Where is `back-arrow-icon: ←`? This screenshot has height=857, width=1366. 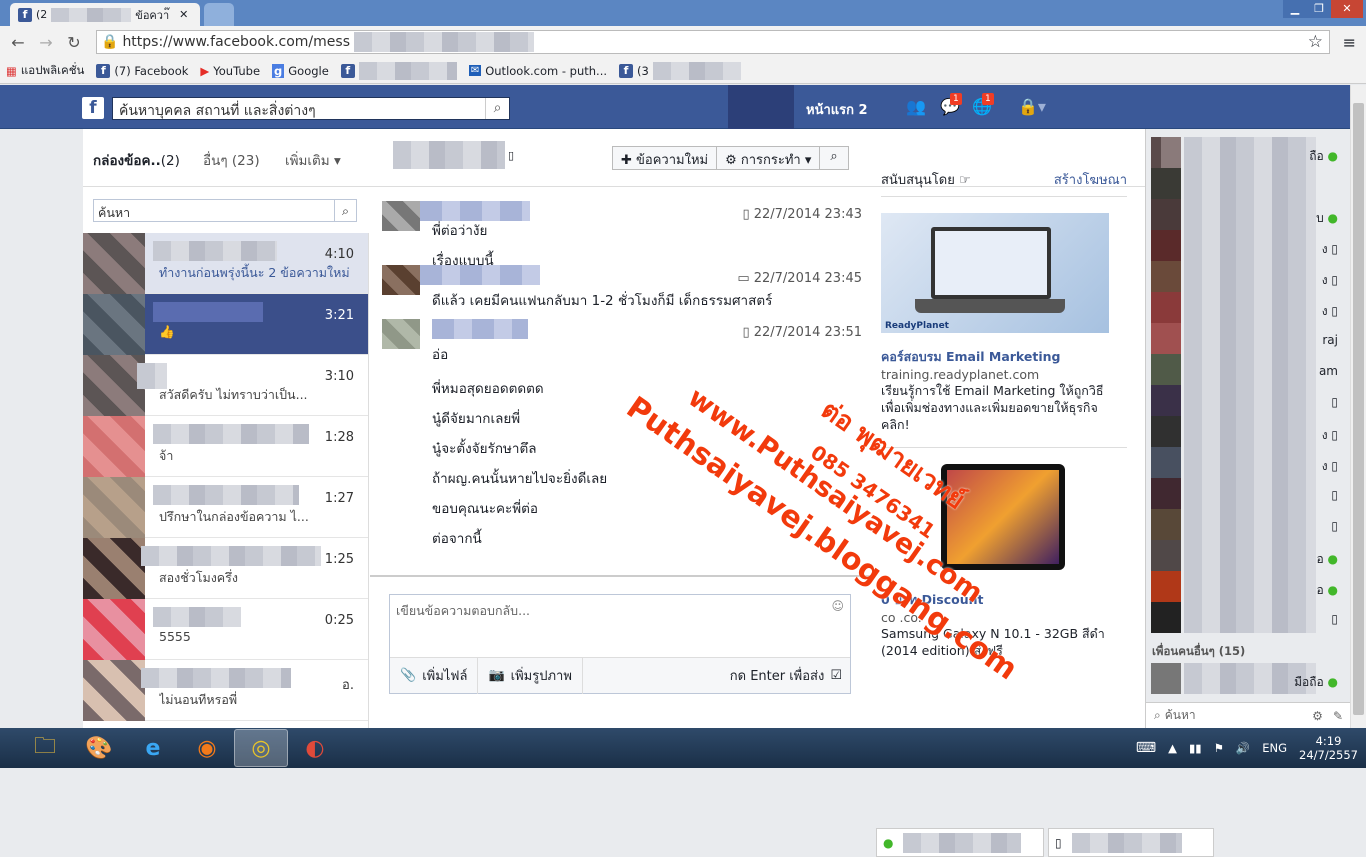 back-arrow-icon: ← is located at coordinates (18, 42).